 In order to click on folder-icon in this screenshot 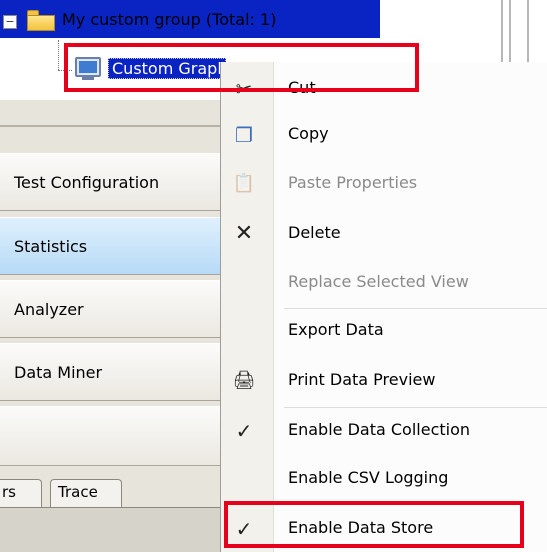, I will do `click(41, 20)`.